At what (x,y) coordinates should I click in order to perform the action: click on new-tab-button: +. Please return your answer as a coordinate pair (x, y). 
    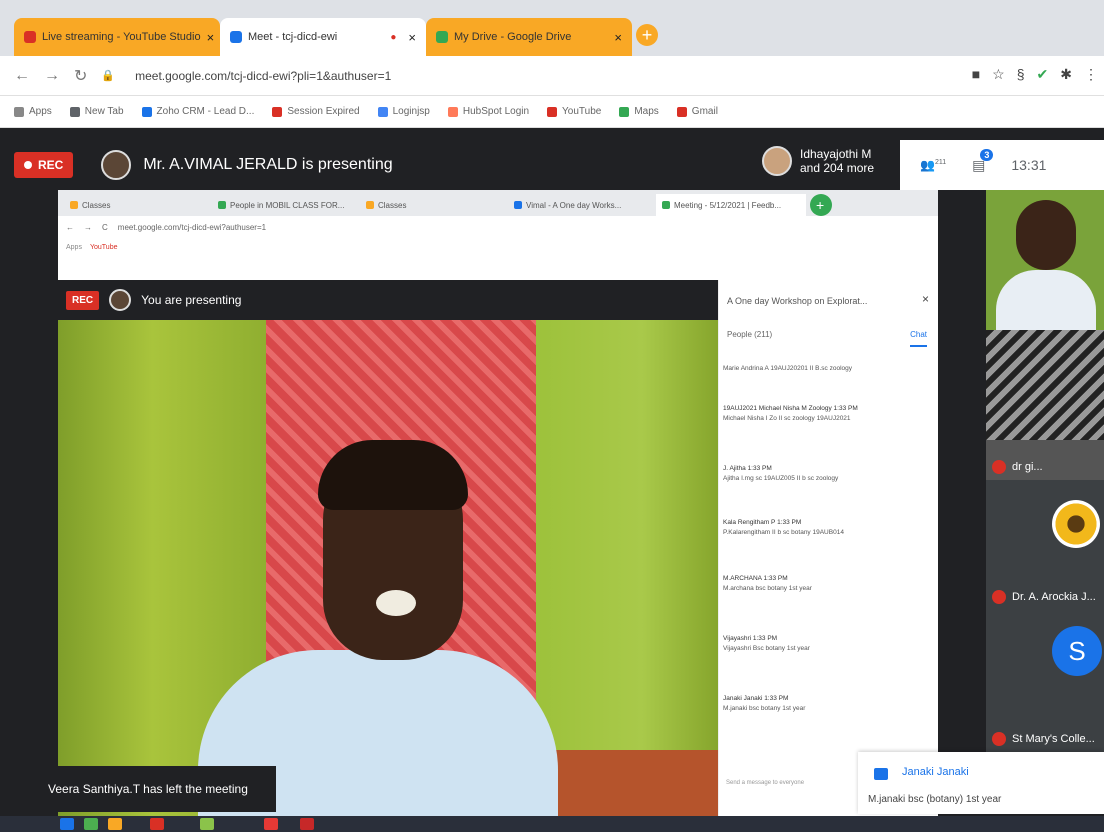
    Looking at the image, I should click on (647, 35).